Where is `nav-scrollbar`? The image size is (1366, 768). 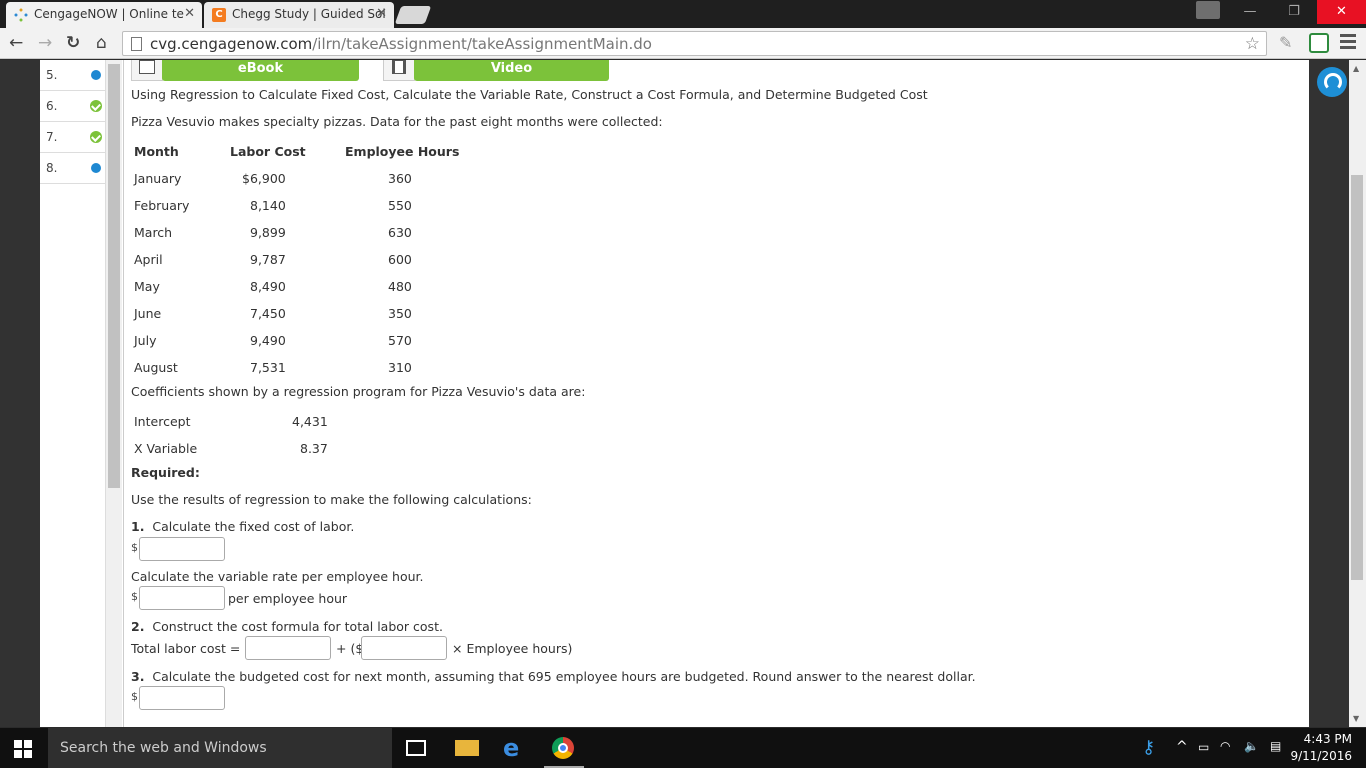 nav-scrollbar is located at coordinates (114, 393).